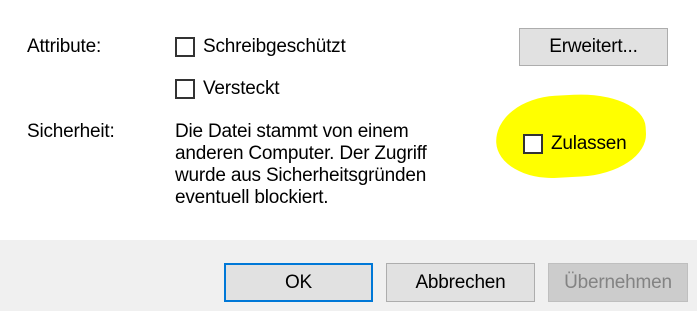  I want to click on allow-checkbox-row: Zulassen, so click(575, 144).